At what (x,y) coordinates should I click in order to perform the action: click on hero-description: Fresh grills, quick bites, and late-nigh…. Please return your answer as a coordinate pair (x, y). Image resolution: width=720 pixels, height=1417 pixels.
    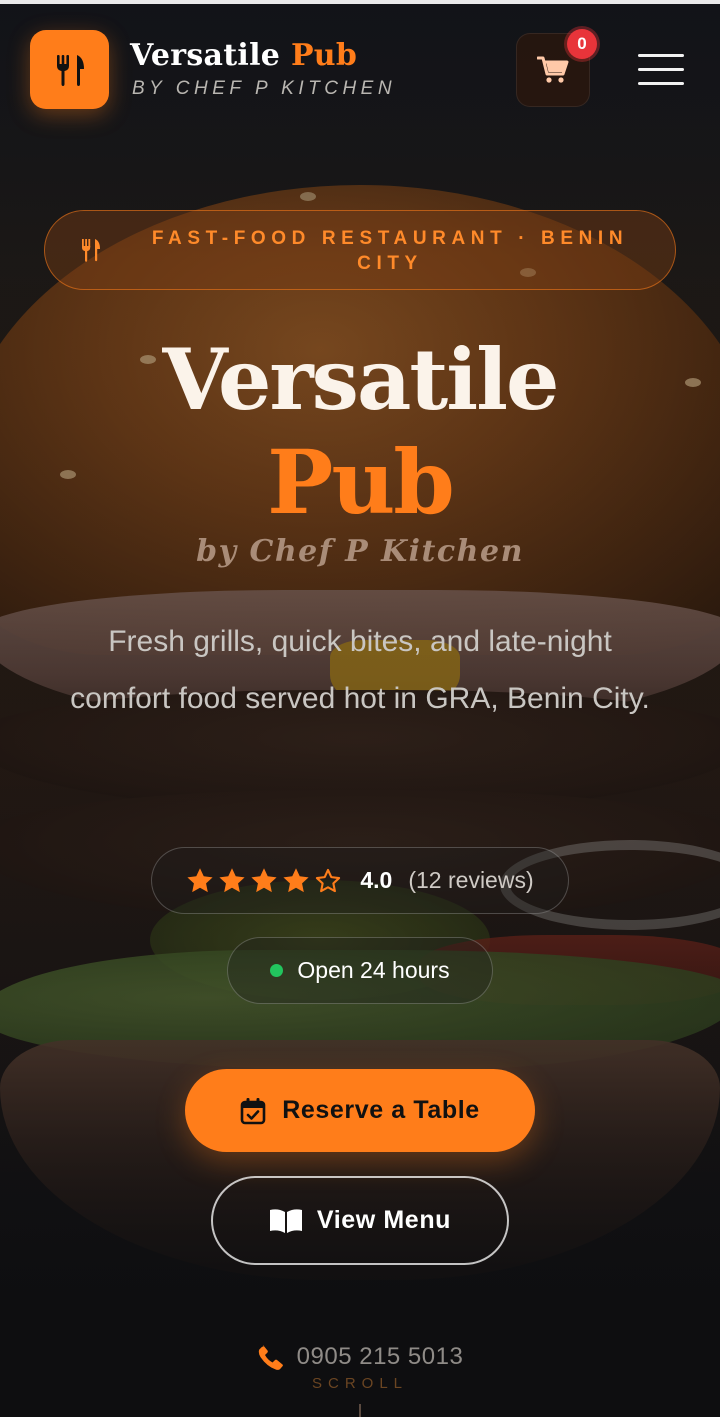
    Looking at the image, I should click on (360, 670).